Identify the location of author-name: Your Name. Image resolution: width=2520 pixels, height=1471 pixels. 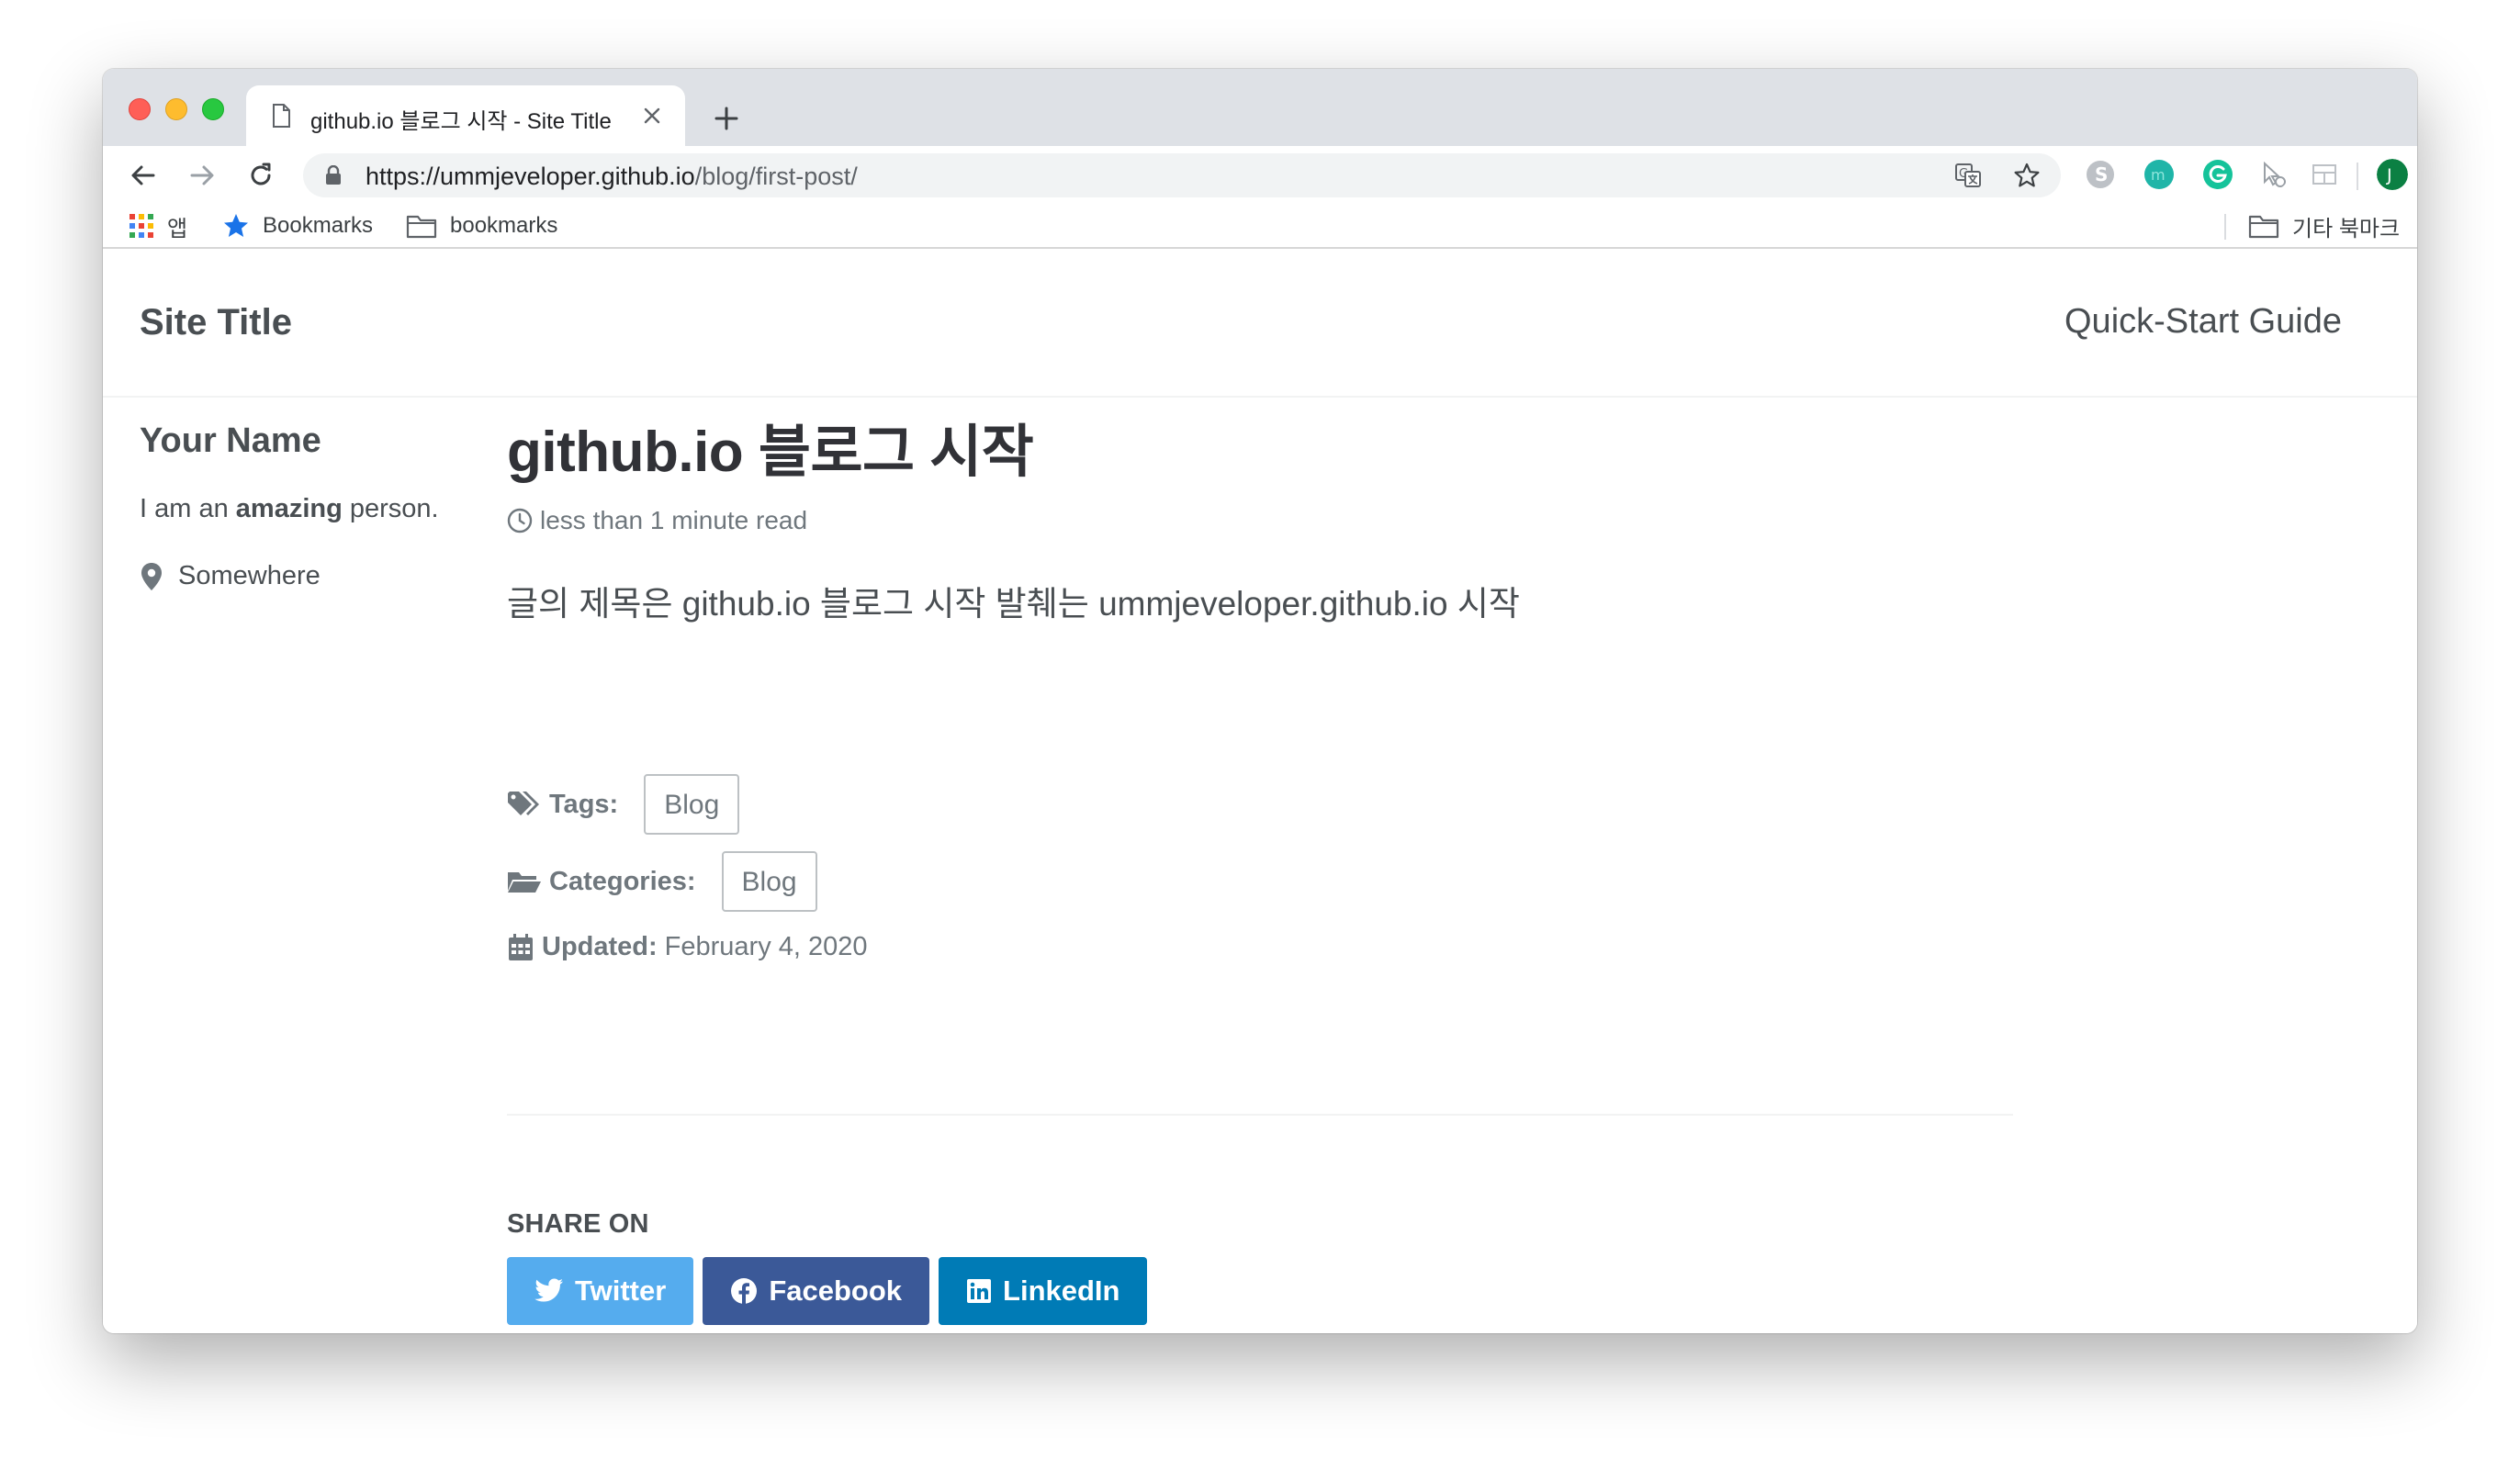
(230, 440).